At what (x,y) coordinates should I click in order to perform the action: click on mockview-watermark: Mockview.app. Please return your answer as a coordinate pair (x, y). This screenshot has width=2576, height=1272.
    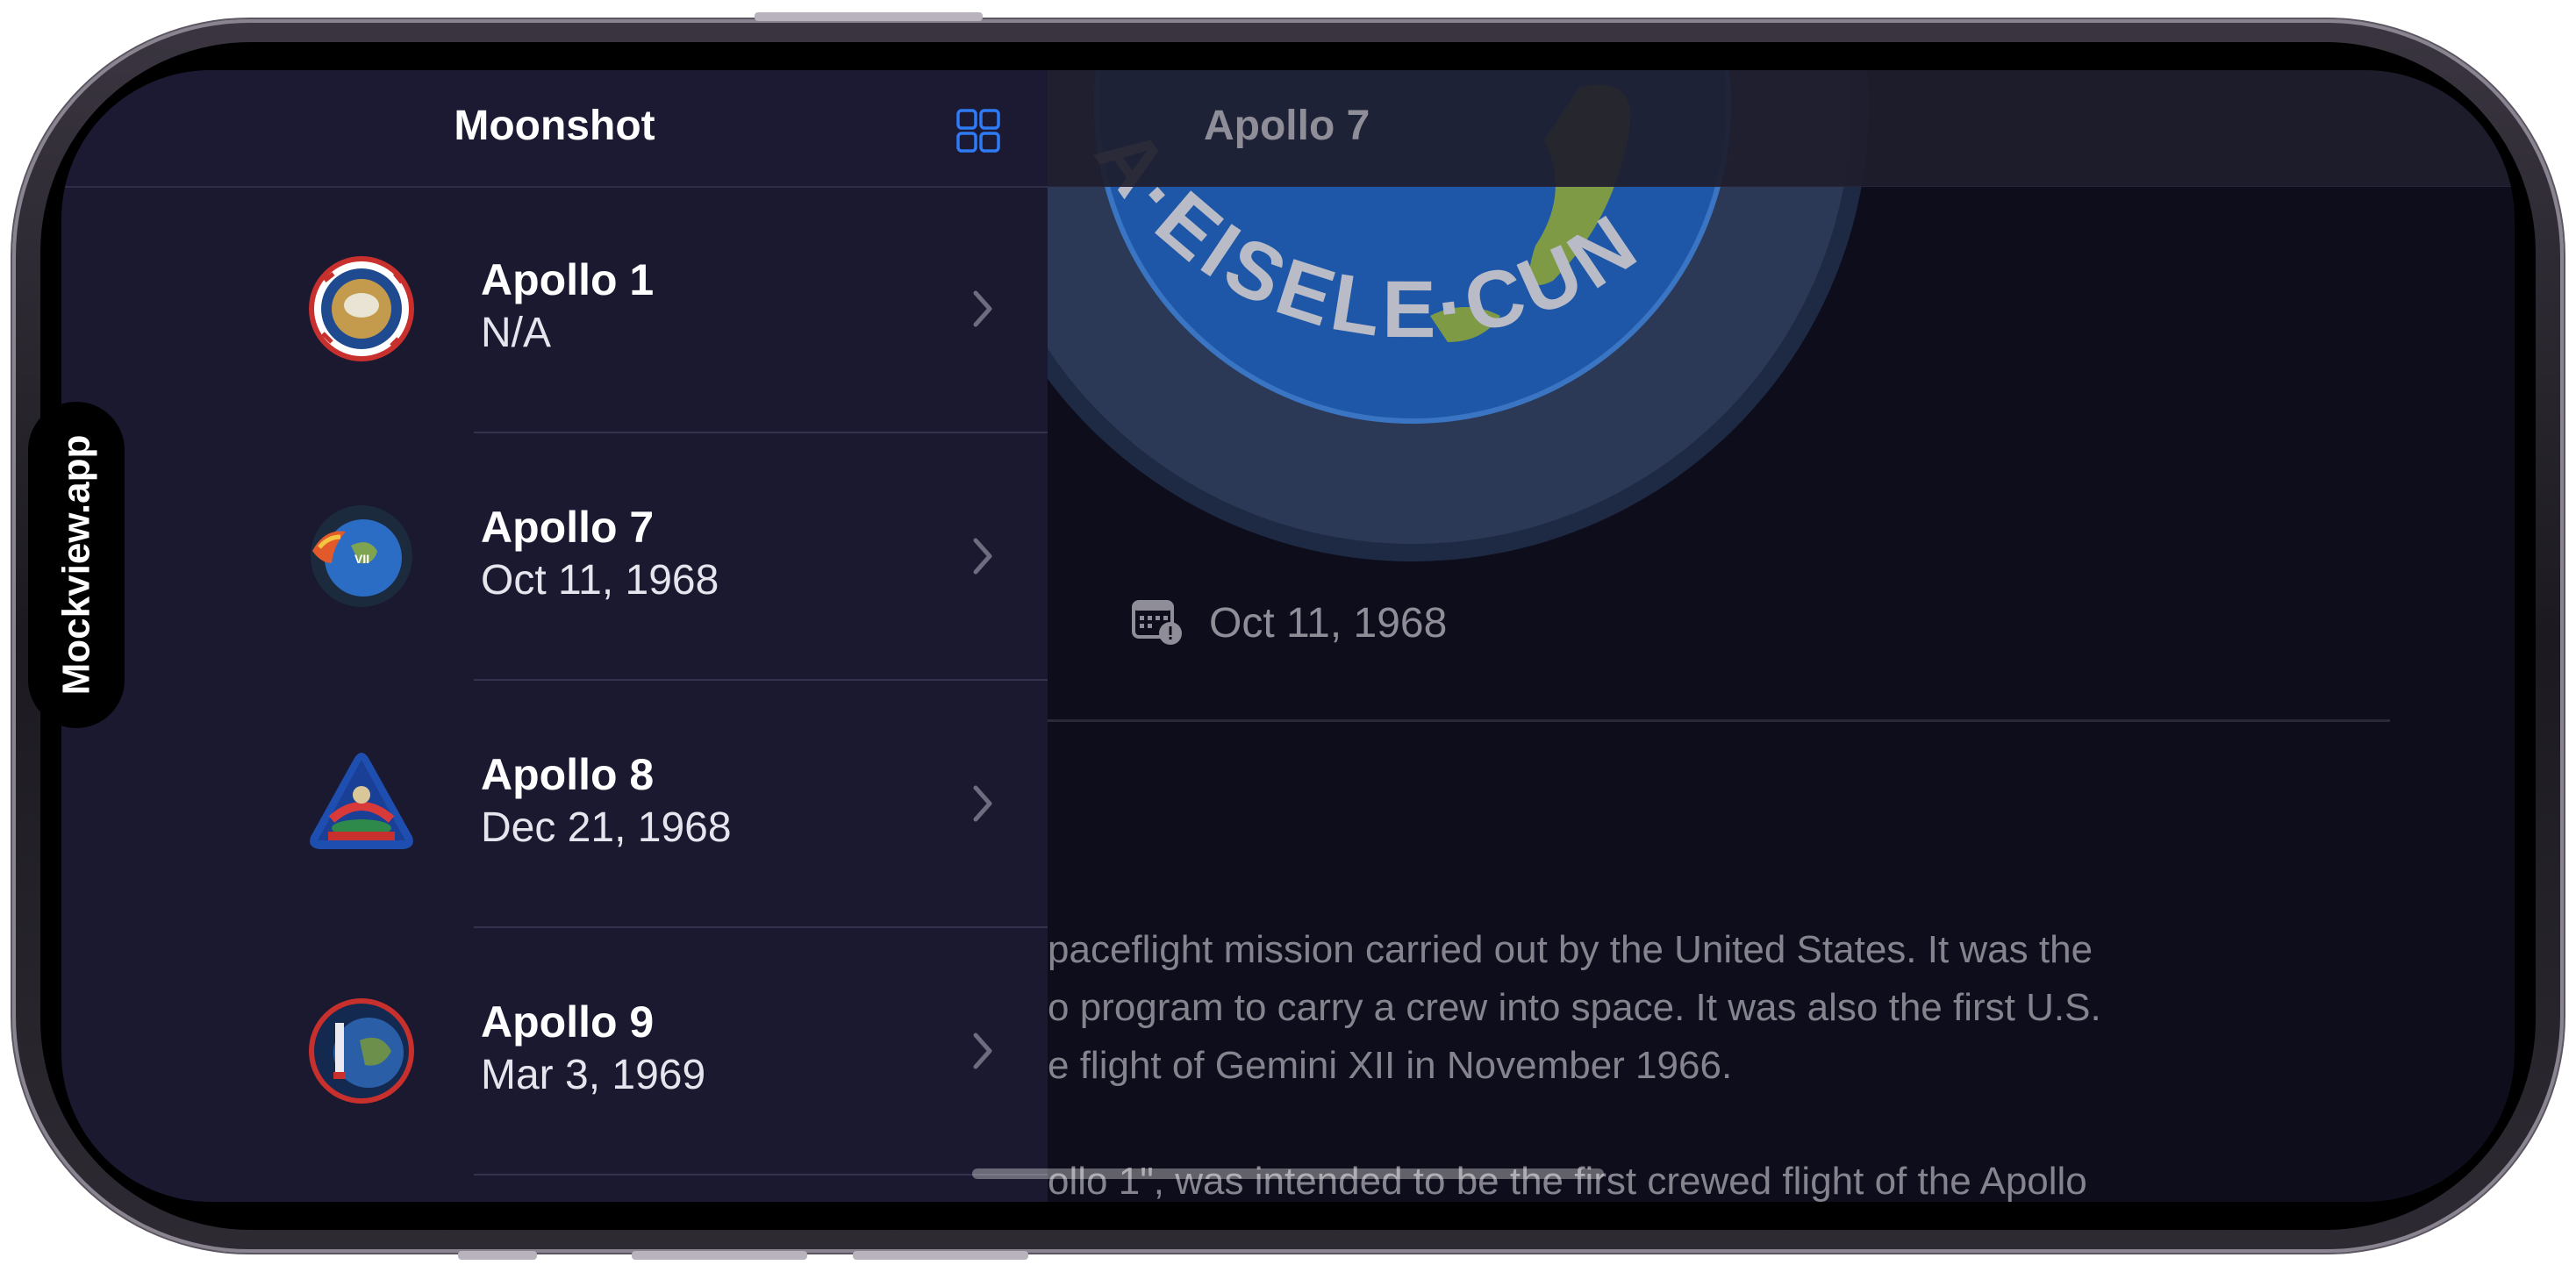
    Looking at the image, I should click on (76, 565).